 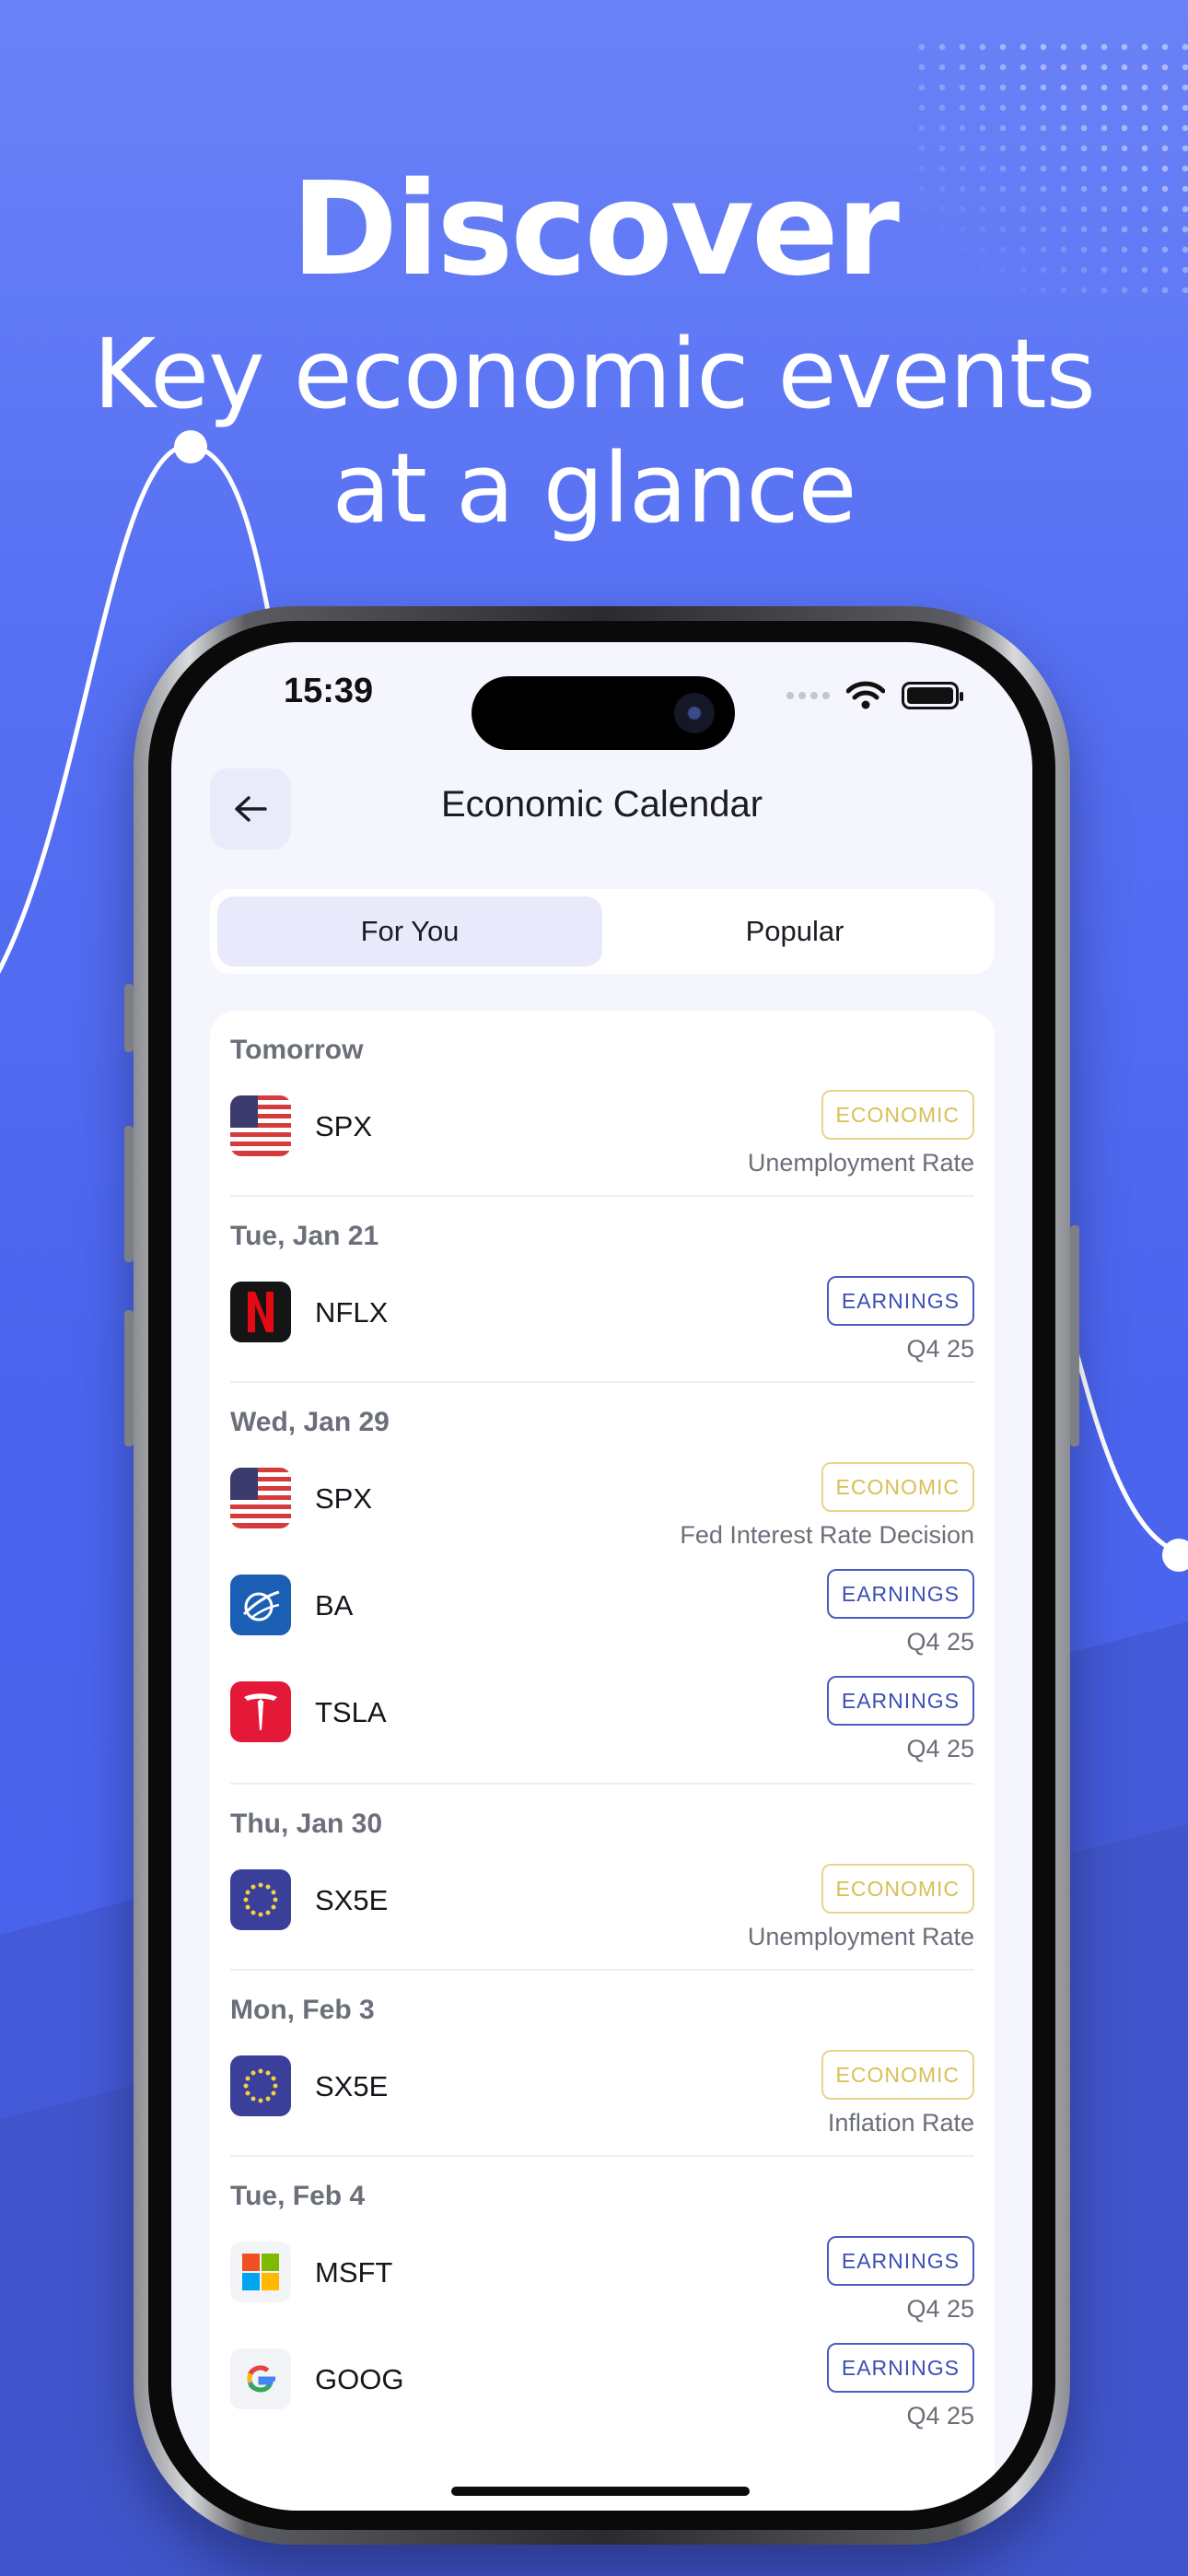 I want to click on boeing-logo-icon, so click(x=260, y=1605).